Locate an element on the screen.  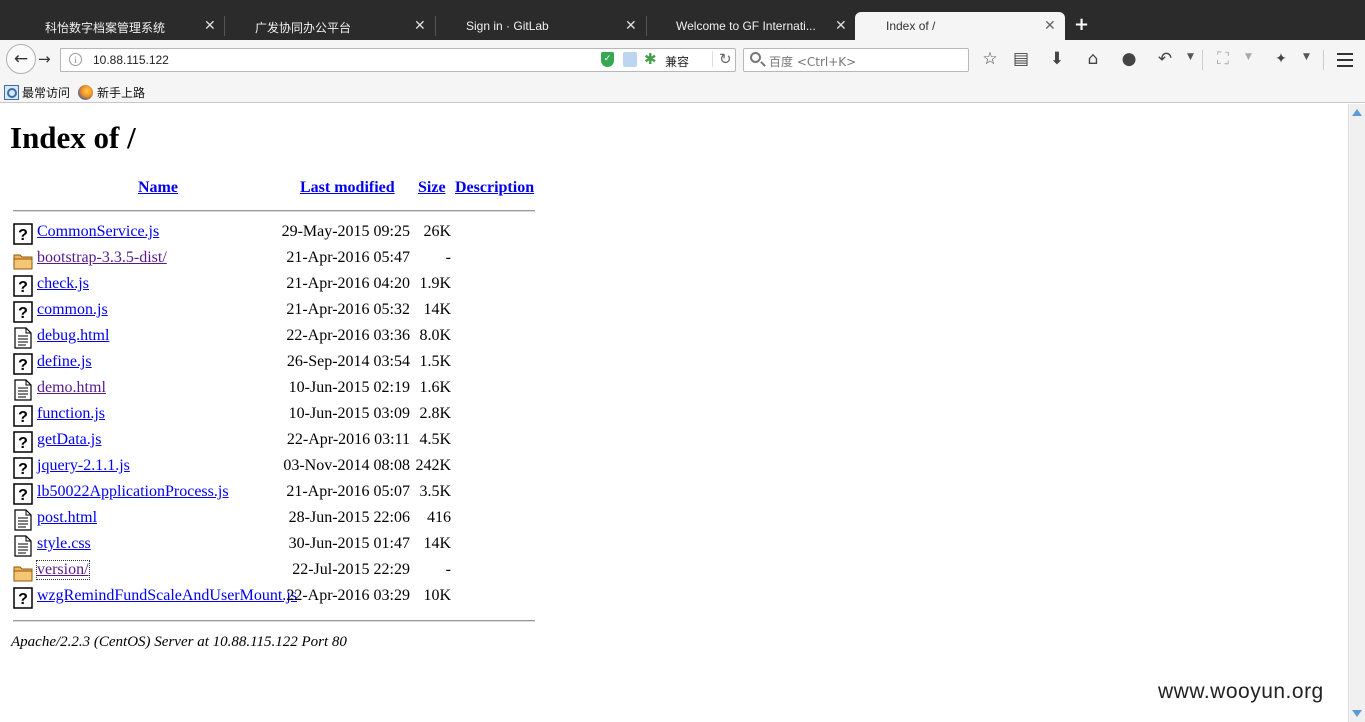
file-modified: 03-Nov-2014 08:08 is located at coordinates (346, 465).